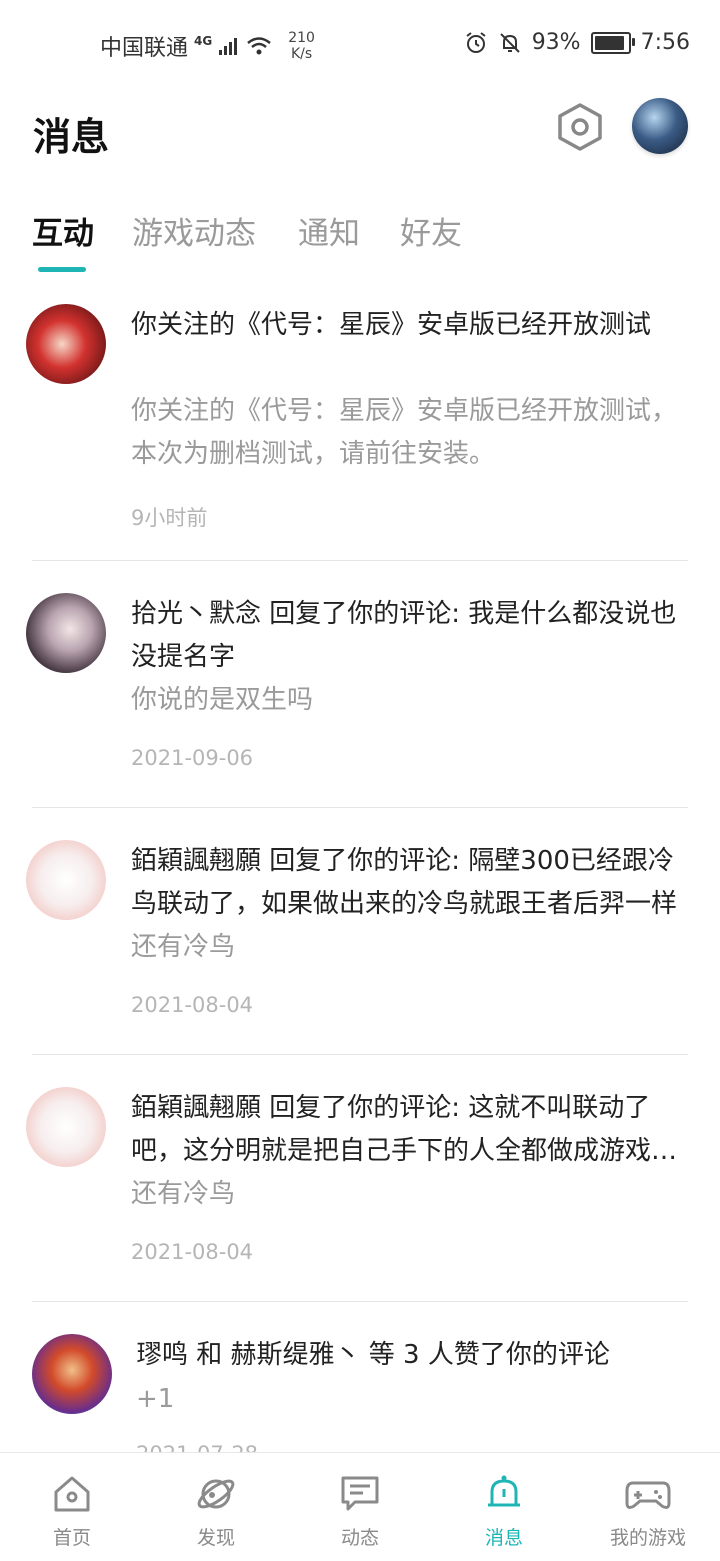  Describe the element at coordinates (329, 230) in the screenshot. I see `tab-notifications: 通知` at that location.